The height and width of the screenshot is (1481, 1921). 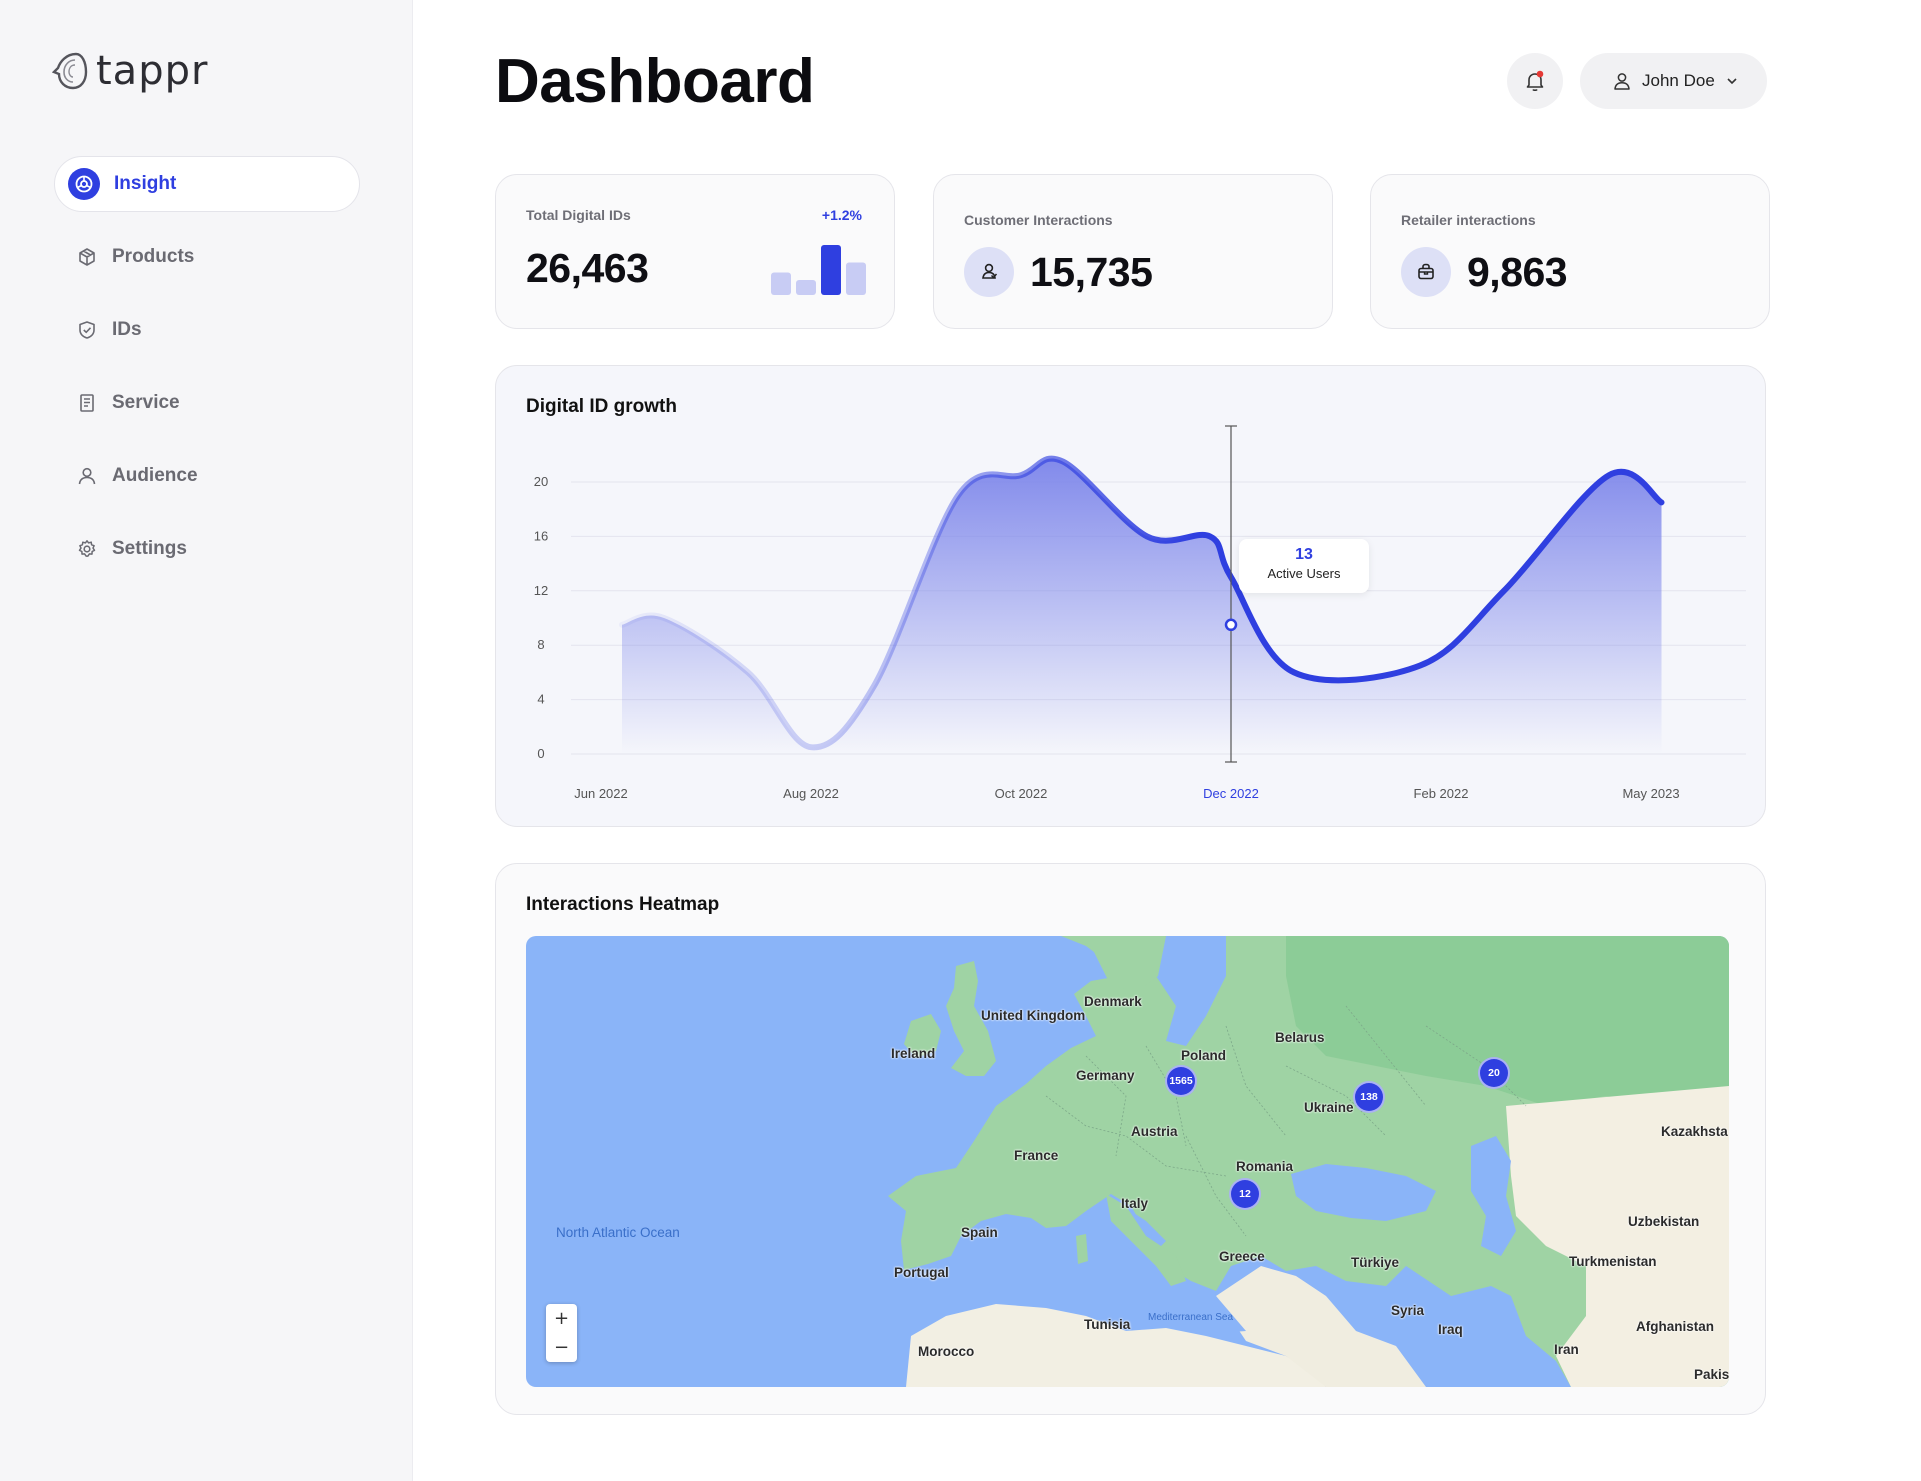 I want to click on stat-value: 26,463, so click(x=587, y=268).